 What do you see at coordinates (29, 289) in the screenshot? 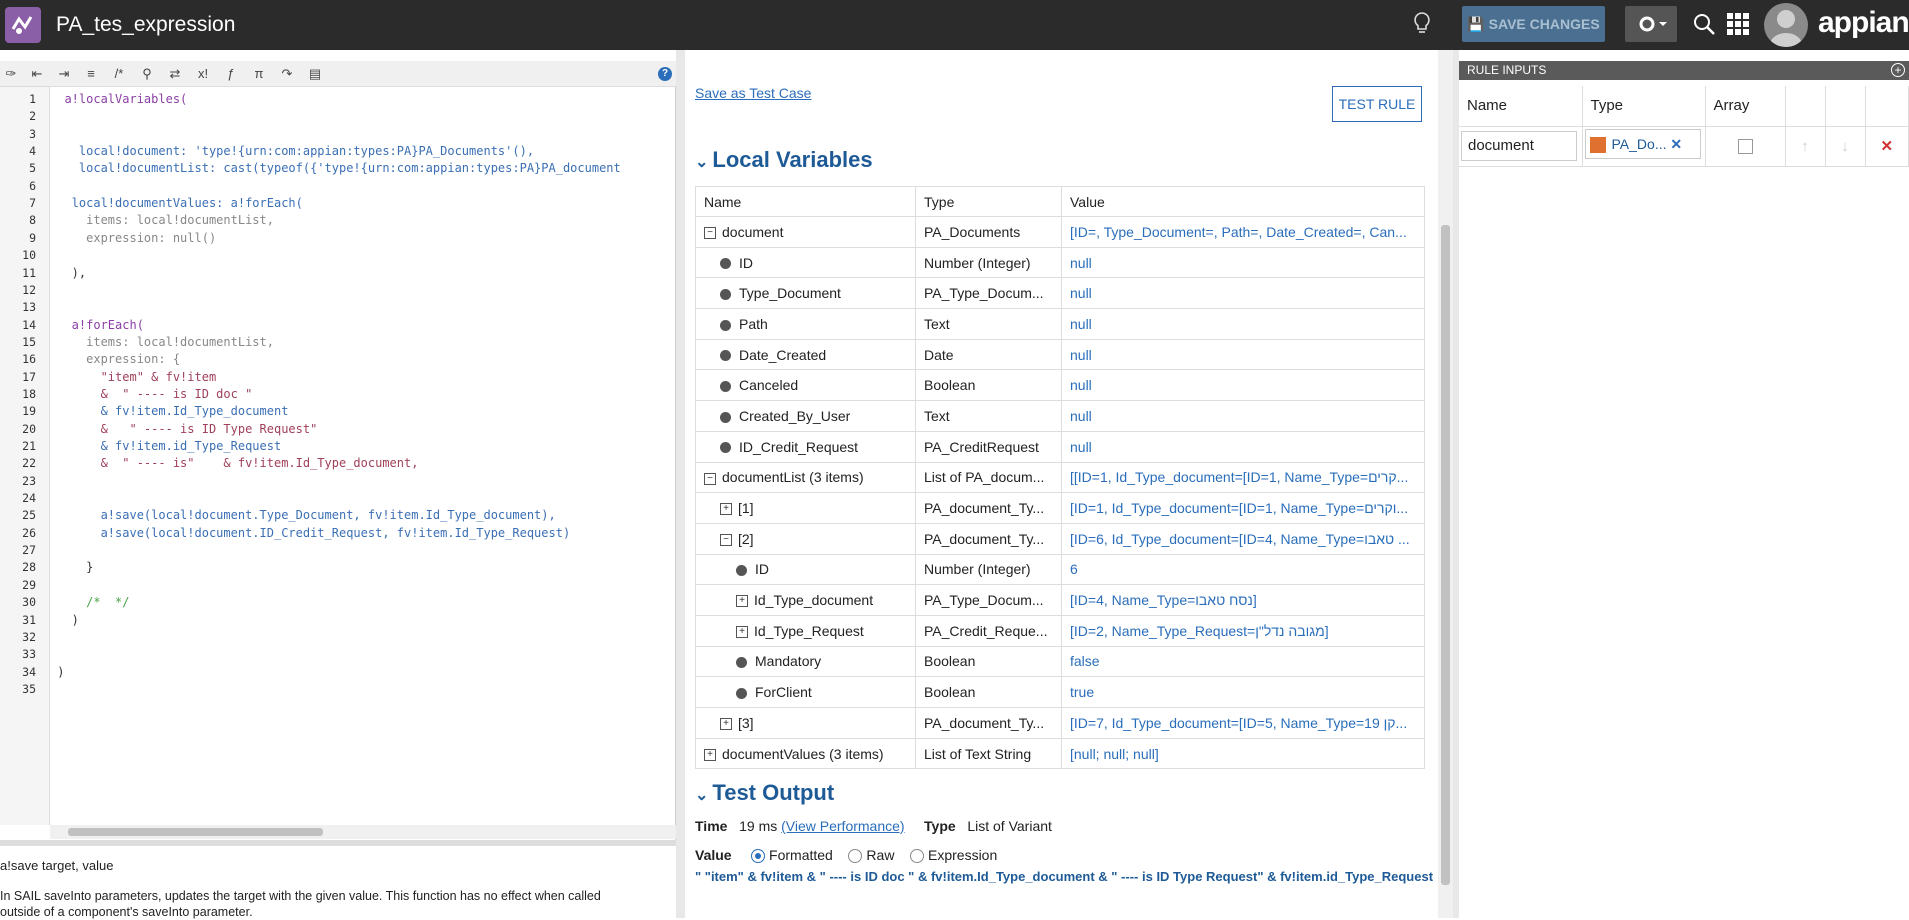
I see `line-number: 12` at bounding box center [29, 289].